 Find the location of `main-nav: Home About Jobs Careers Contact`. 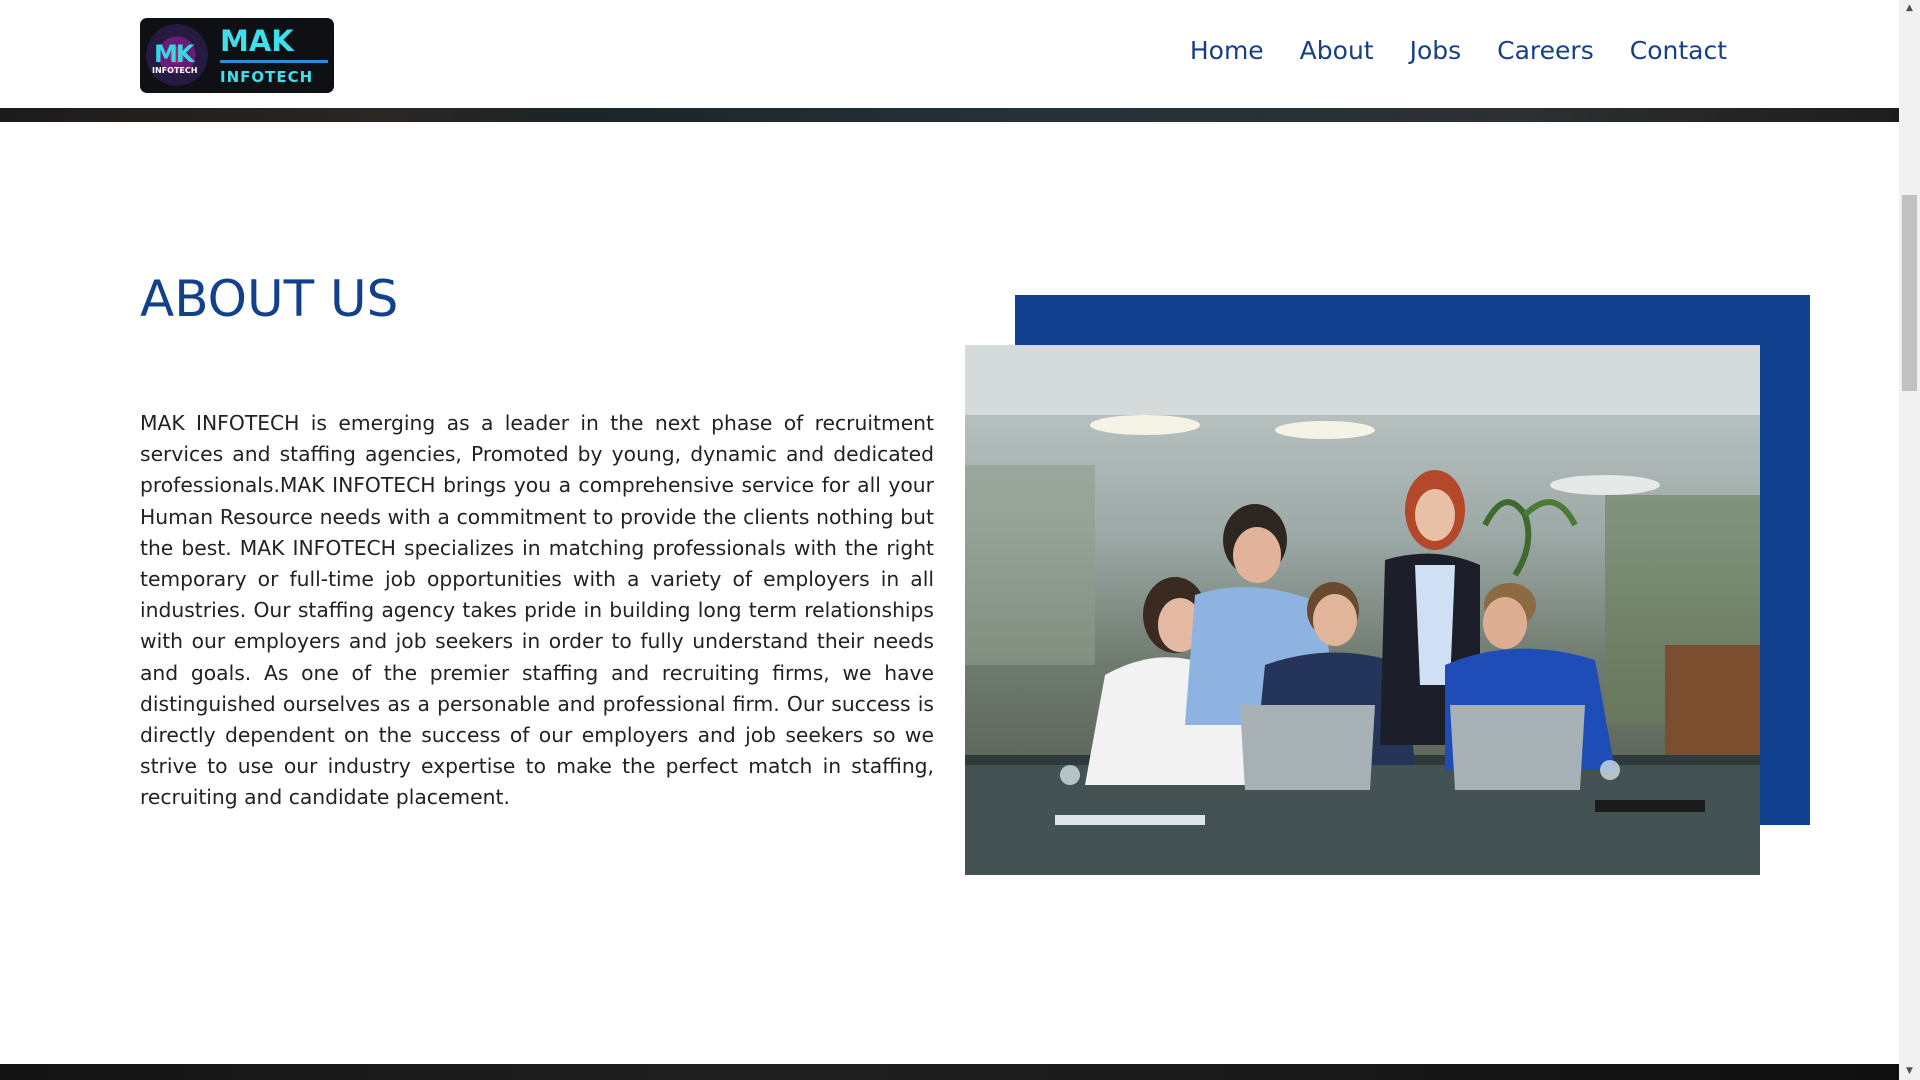

main-nav: Home About Jobs Careers Contact is located at coordinates (1458, 50).